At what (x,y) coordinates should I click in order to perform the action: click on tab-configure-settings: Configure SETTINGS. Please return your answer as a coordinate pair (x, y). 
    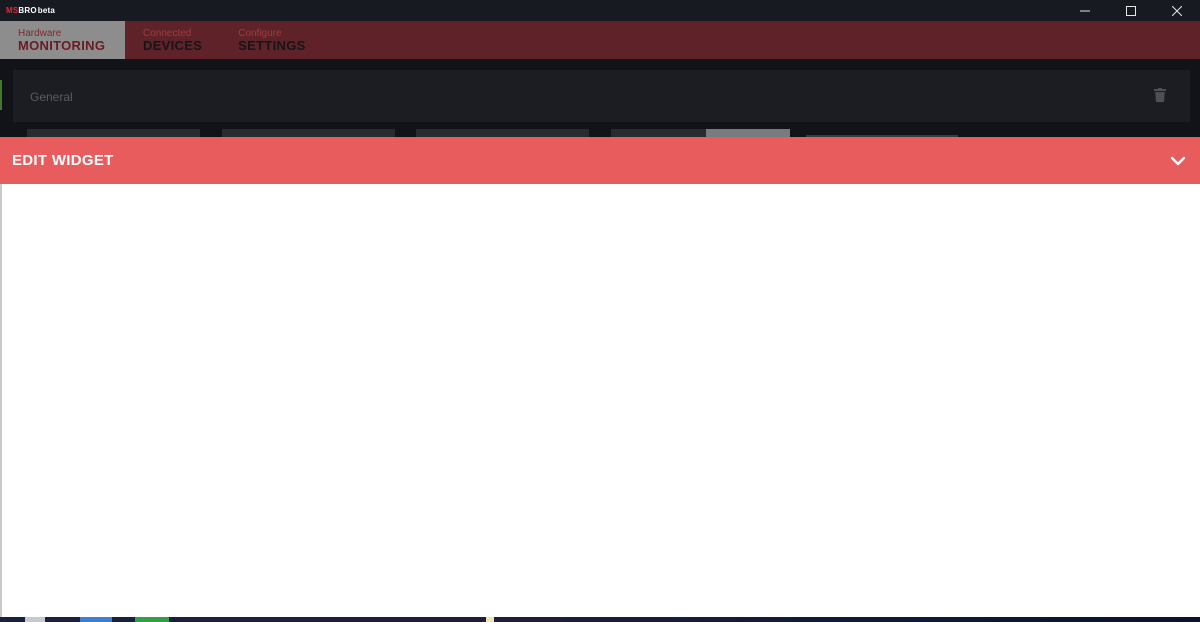
    Looking at the image, I should click on (271, 40).